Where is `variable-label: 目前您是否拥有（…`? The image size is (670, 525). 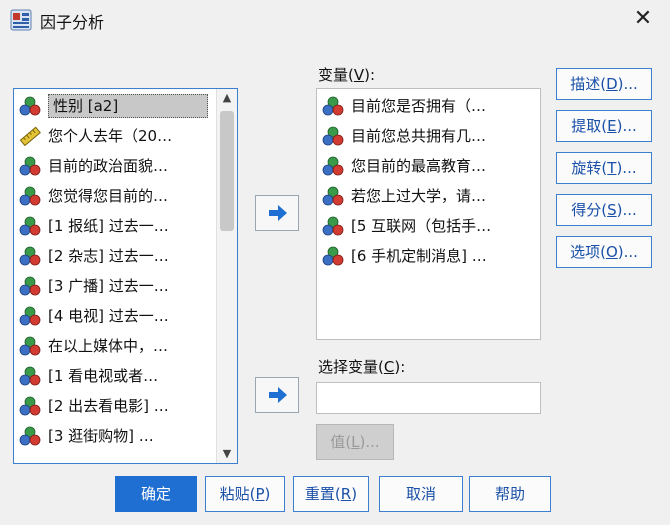
variable-label: 目前您是否拥有（… is located at coordinates (419, 106).